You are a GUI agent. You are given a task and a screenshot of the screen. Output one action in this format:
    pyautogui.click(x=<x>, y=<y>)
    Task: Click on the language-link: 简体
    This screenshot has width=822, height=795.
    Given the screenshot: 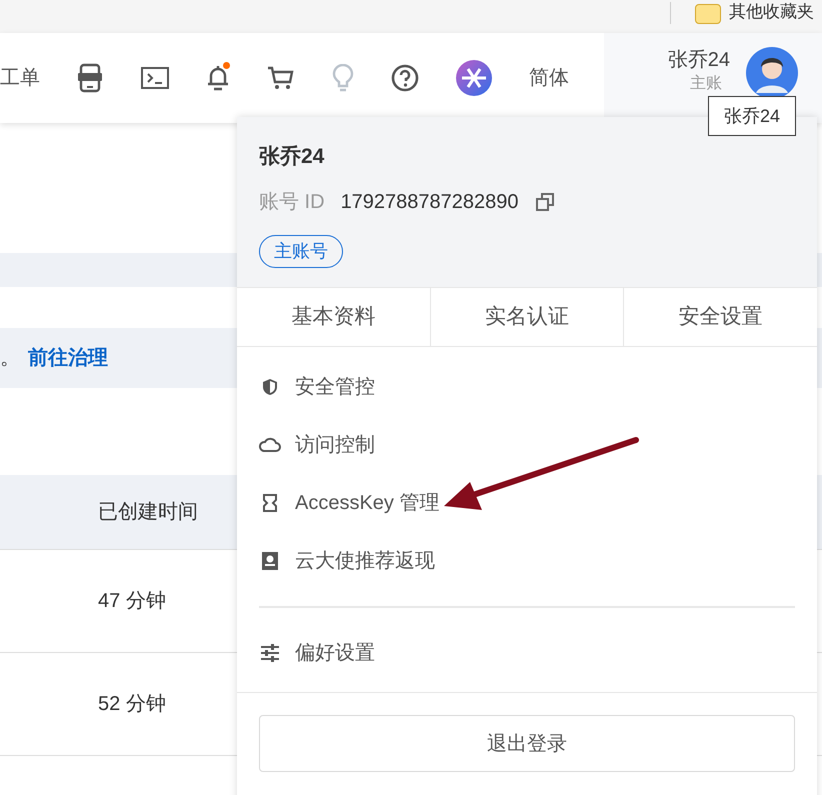 What is the action you would take?
    pyautogui.click(x=549, y=78)
    